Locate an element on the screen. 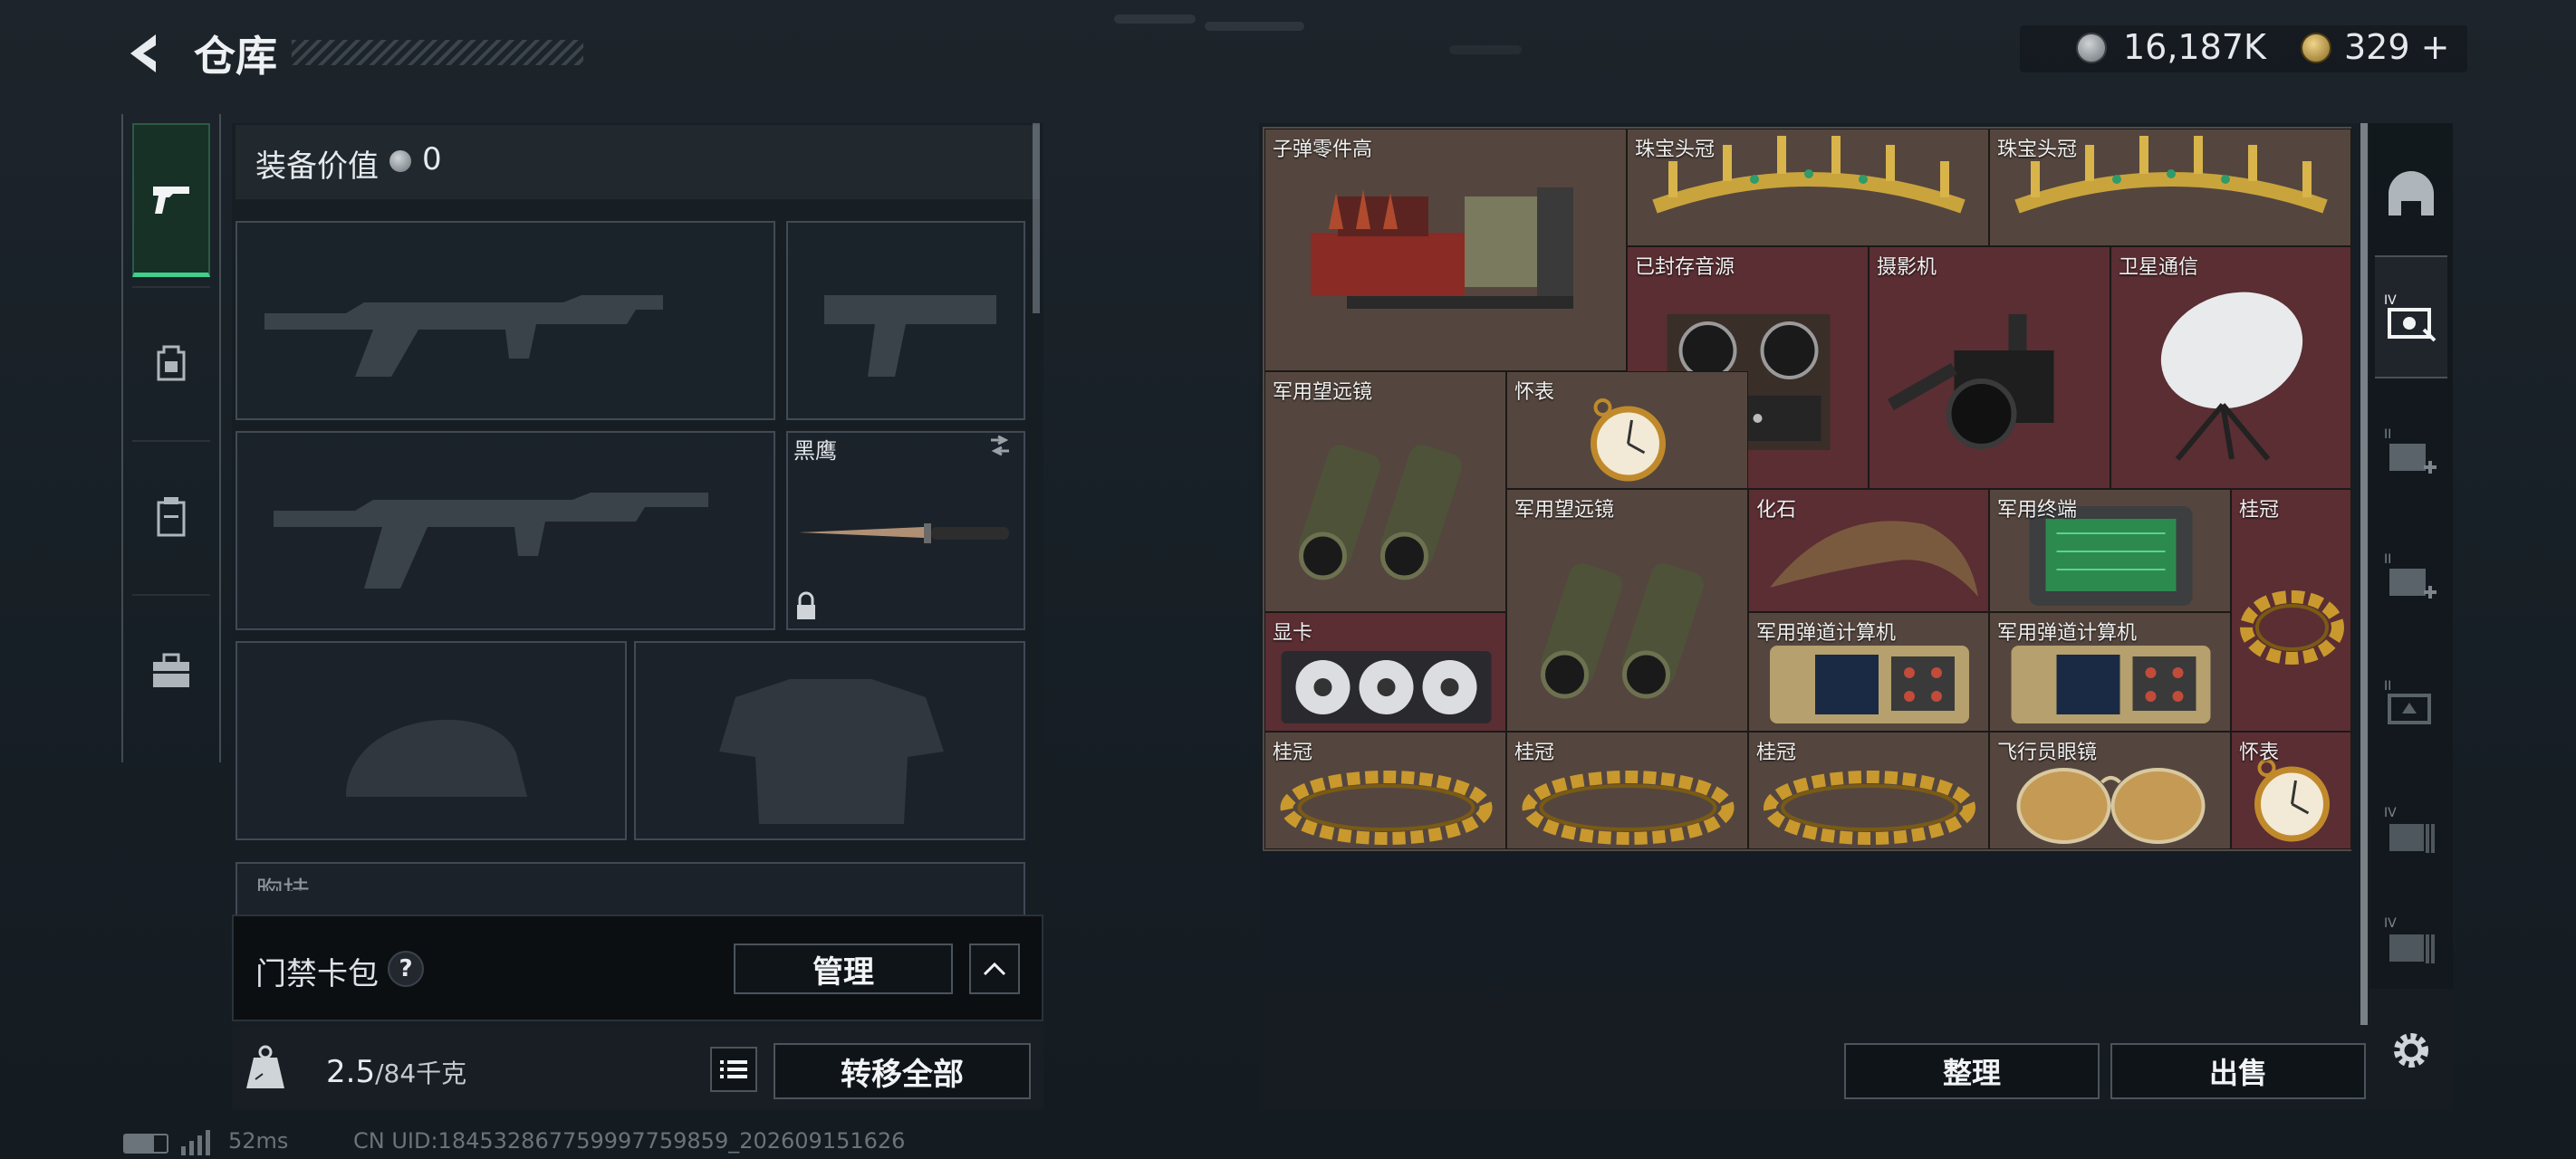  armor-silhouette-icon is located at coordinates (831, 752).